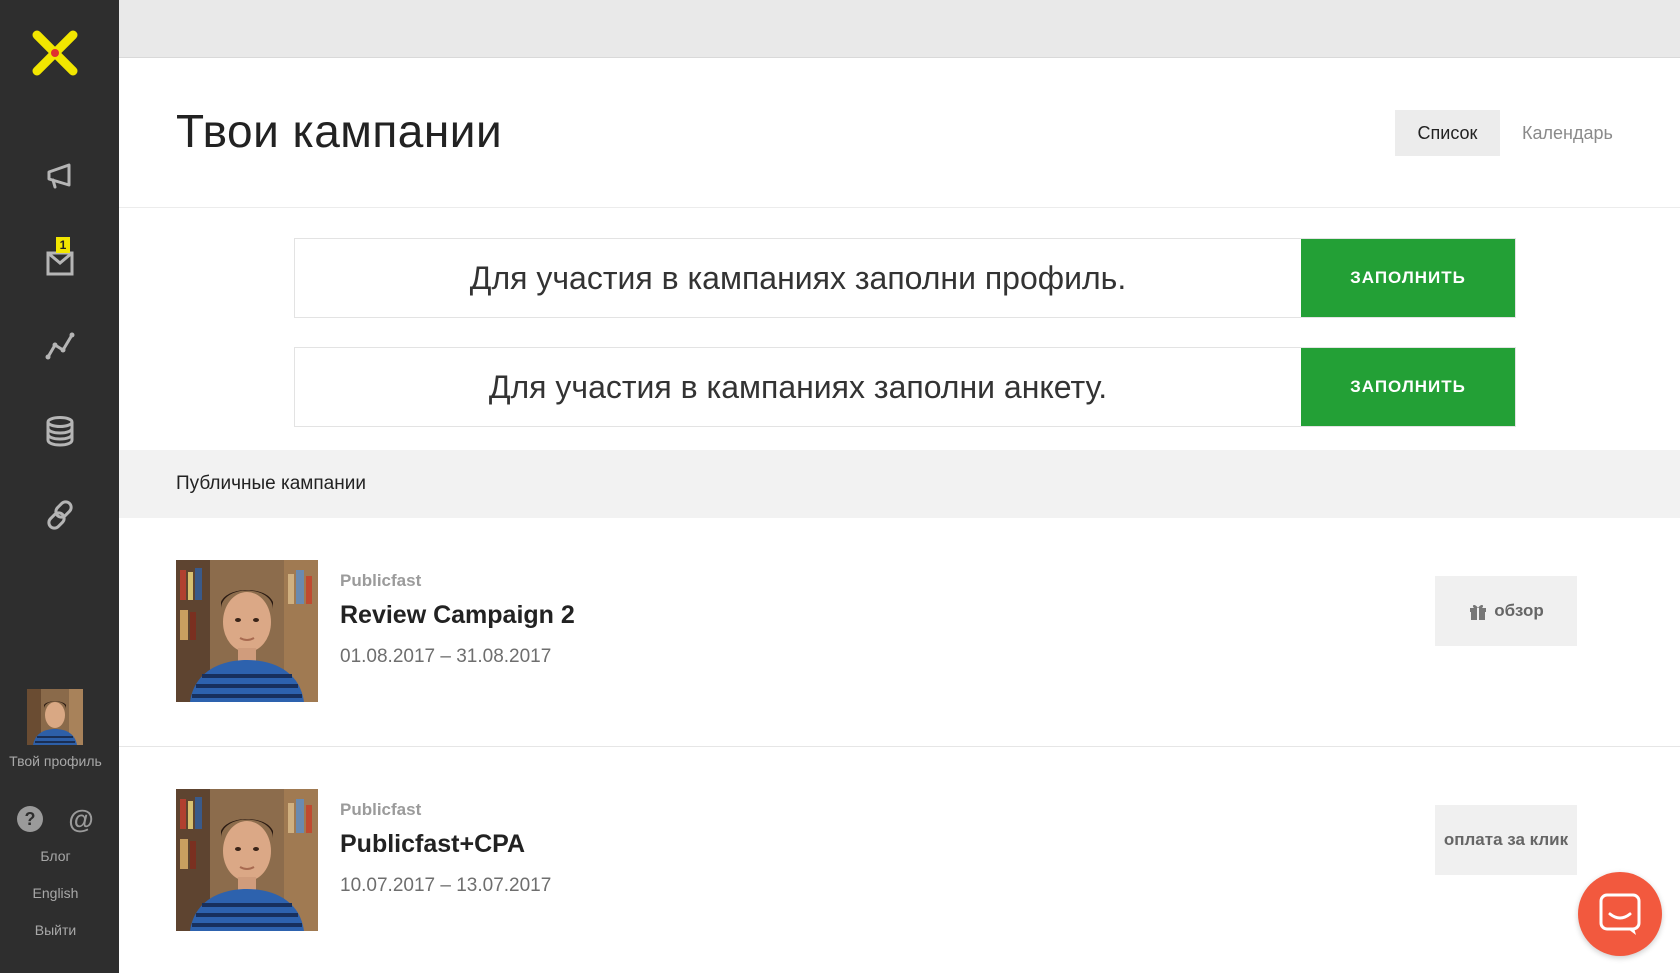 This screenshot has width=1680, height=973. I want to click on logo-icon, so click(55, 53).